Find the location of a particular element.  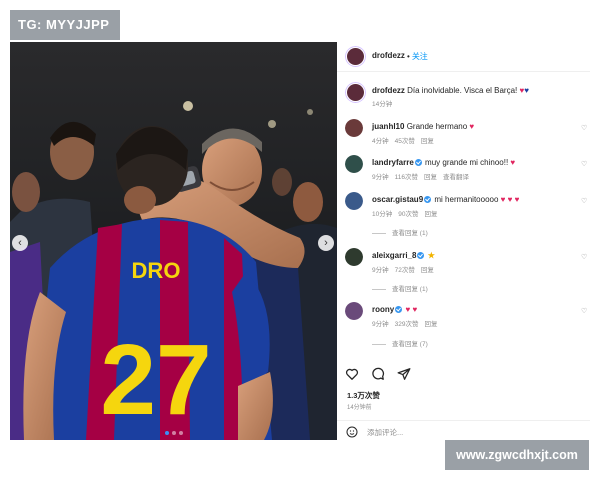

comment-meta: 9分钟 329次赞 回复 is located at coordinates (405, 324).